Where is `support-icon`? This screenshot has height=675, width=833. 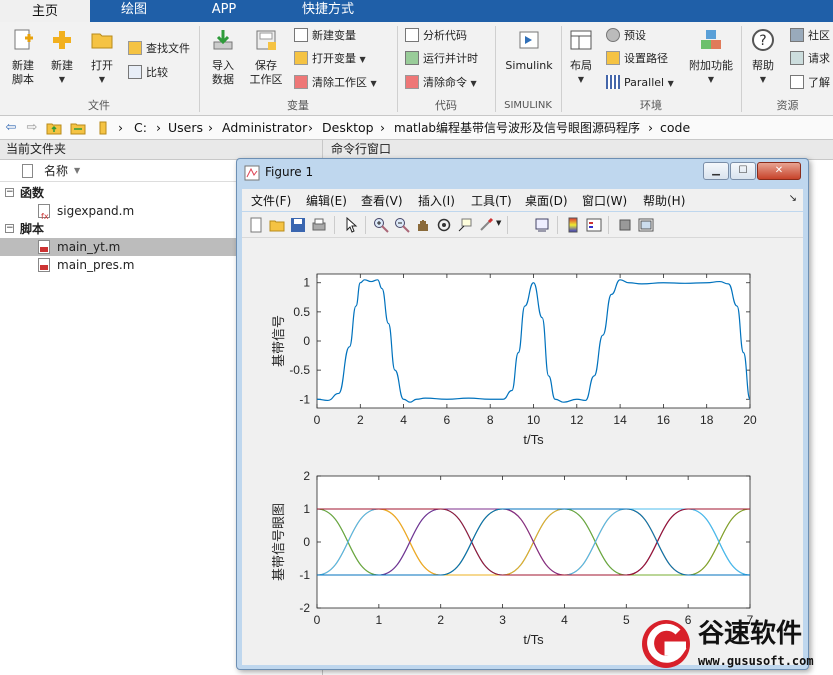
support-icon is located at coordinates (797, 58).